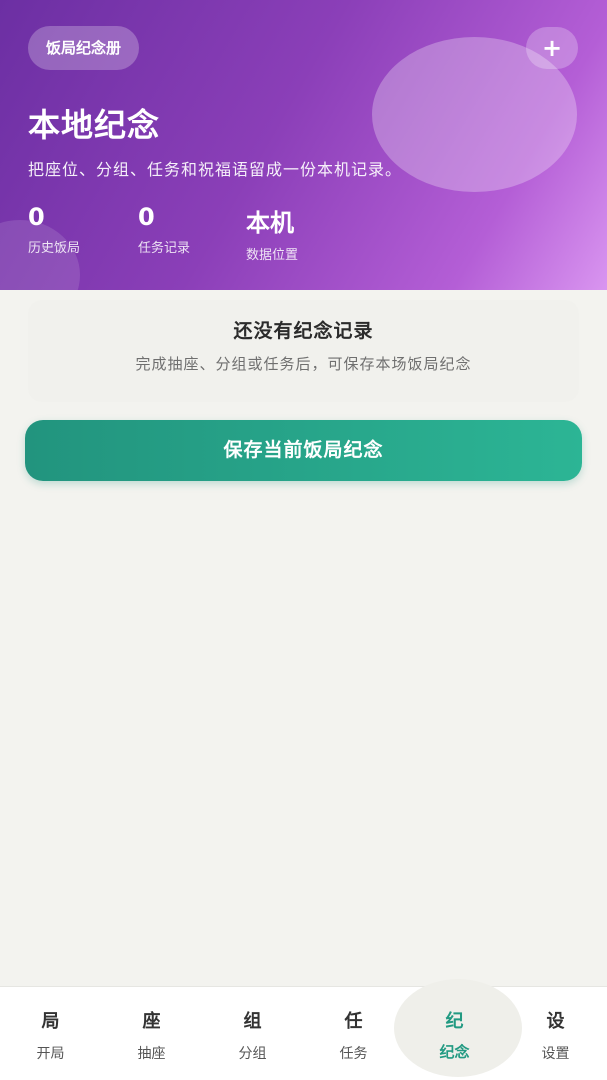 The width and height of the screenshot is (607, 1080). Describe the element at coordinates (252, 1054) in the screenshot. I see `tab-label: 分组` at that location.